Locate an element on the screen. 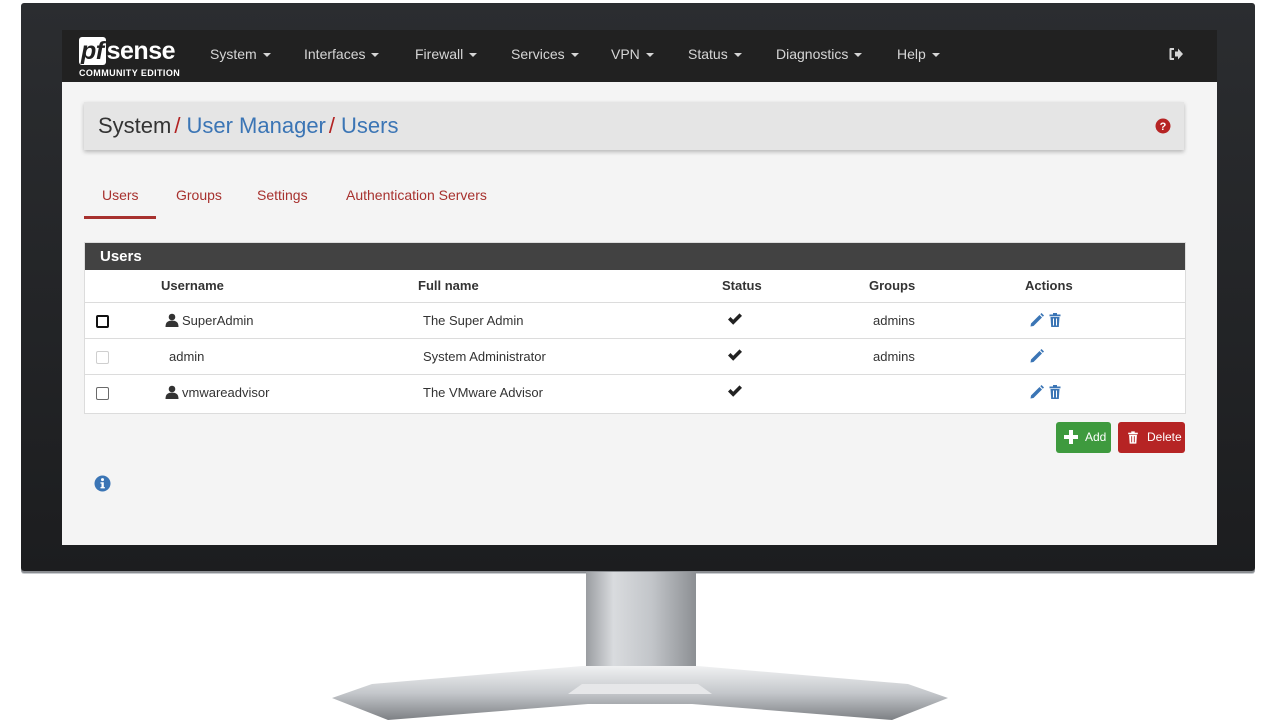 Image resolution: width=1280 pixels, height=720 pixels. nav-interfaces: Interfaces is located at coordinates (342, 54).